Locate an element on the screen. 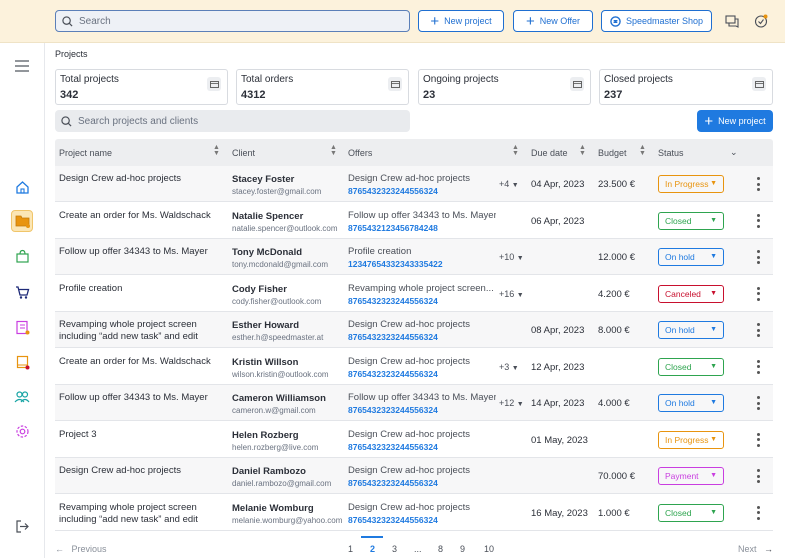  offer-title: Design Crew ad-hoc projects is located at coordinates (409, 507).